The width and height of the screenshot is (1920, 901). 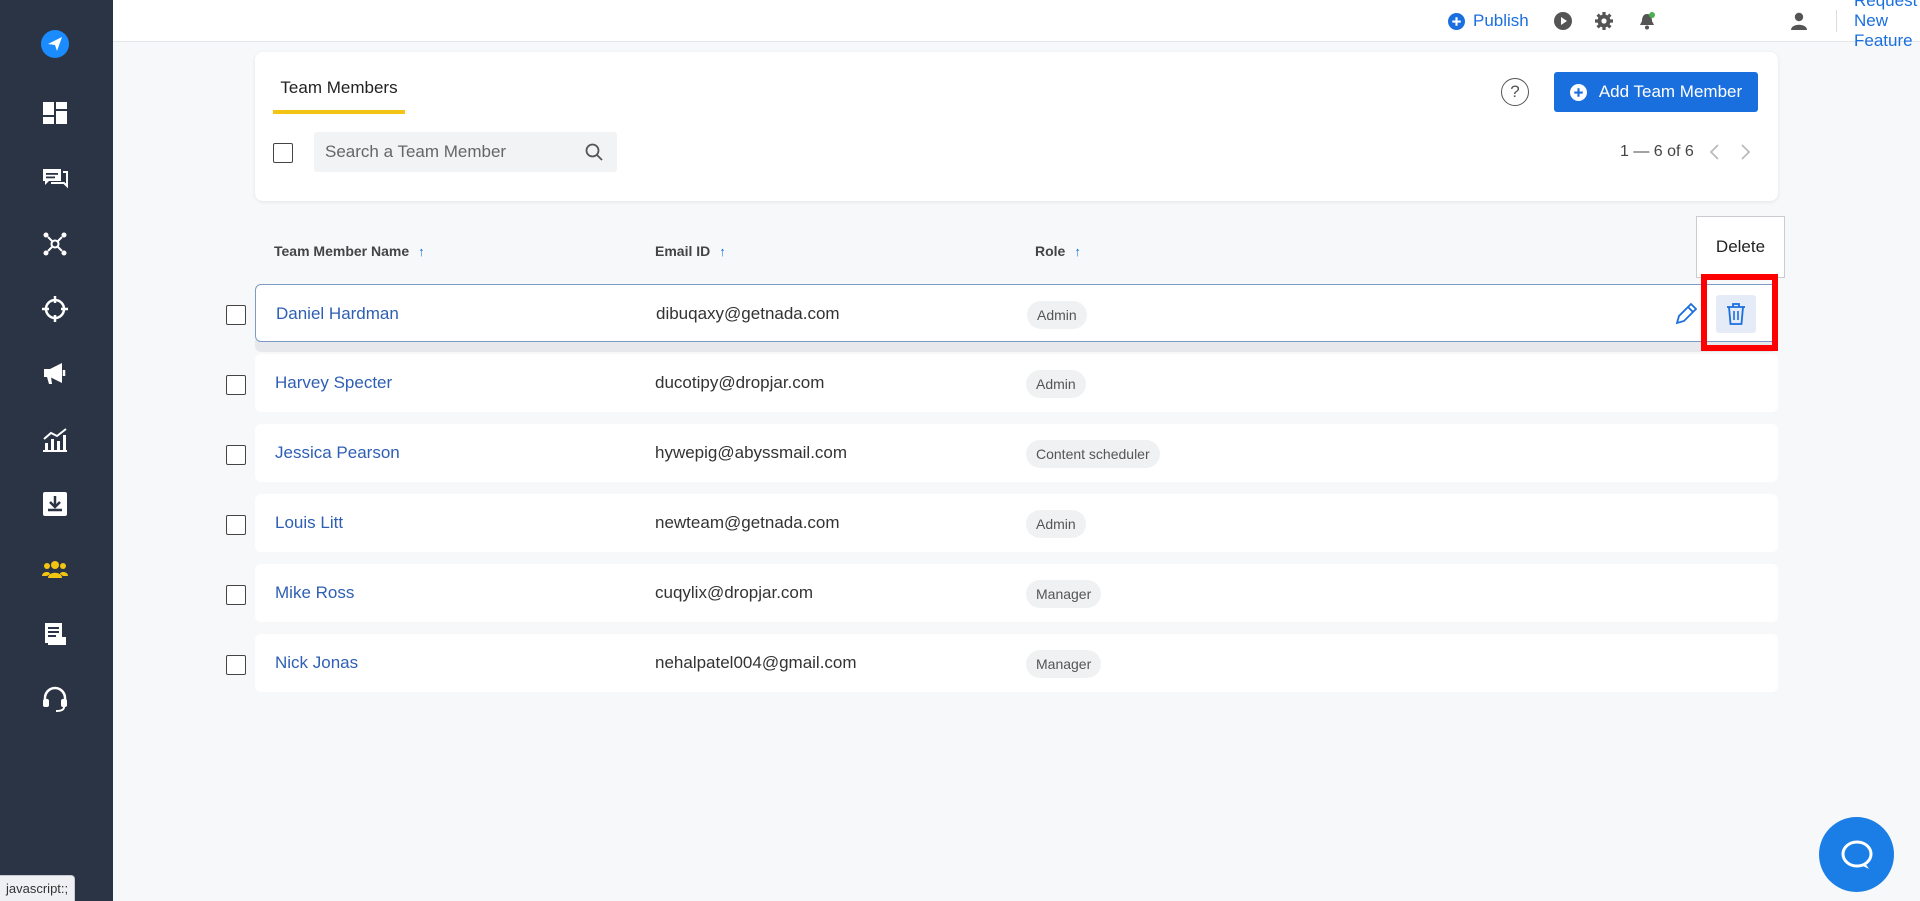 I want to click on trash-icon, so click(x=1736, y=314).